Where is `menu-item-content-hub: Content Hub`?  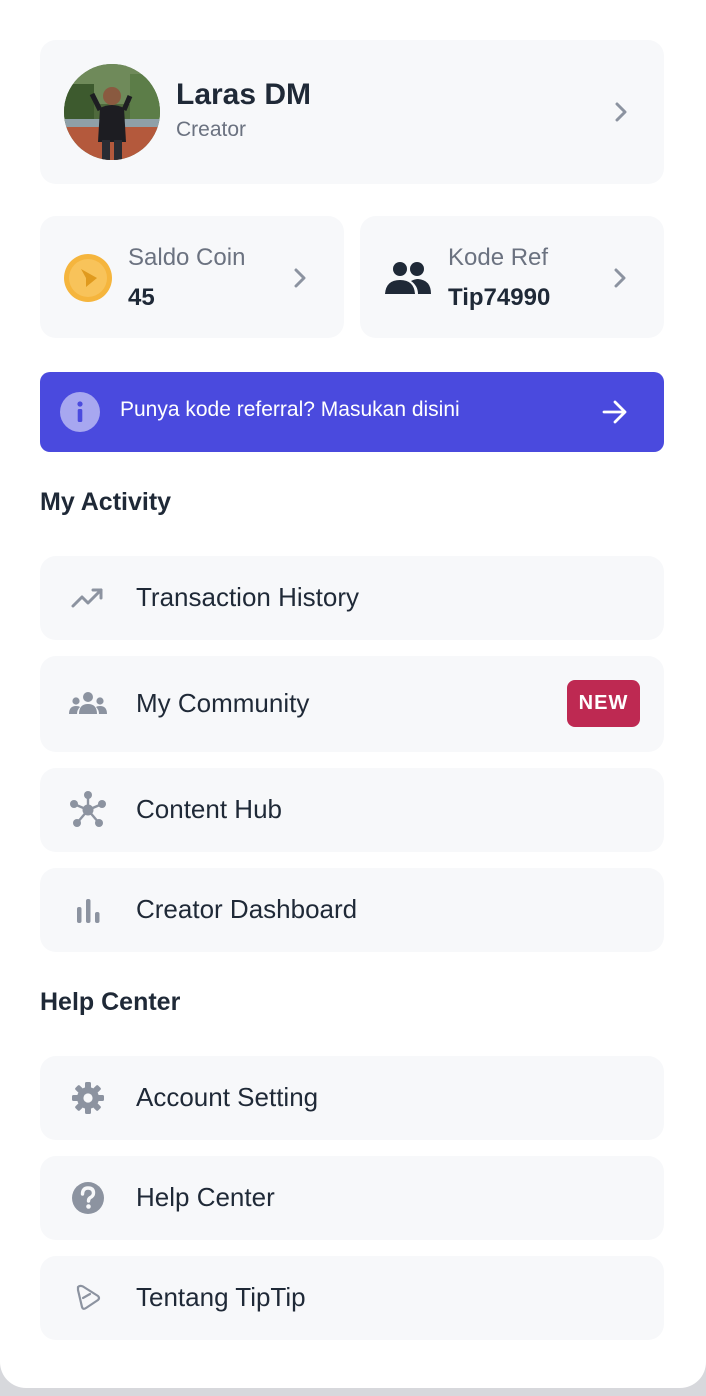
menu-item-content-hub: Content Hub is located at coordinates (352, 810).